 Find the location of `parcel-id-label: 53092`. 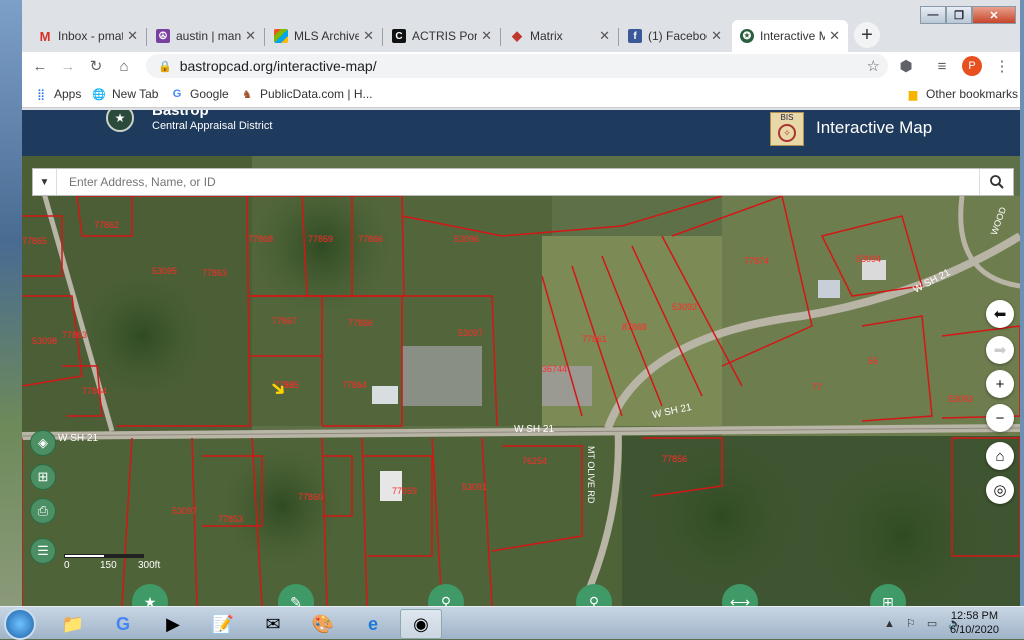

parcel-id-label: 53092 is located at coordinates (684, 307).